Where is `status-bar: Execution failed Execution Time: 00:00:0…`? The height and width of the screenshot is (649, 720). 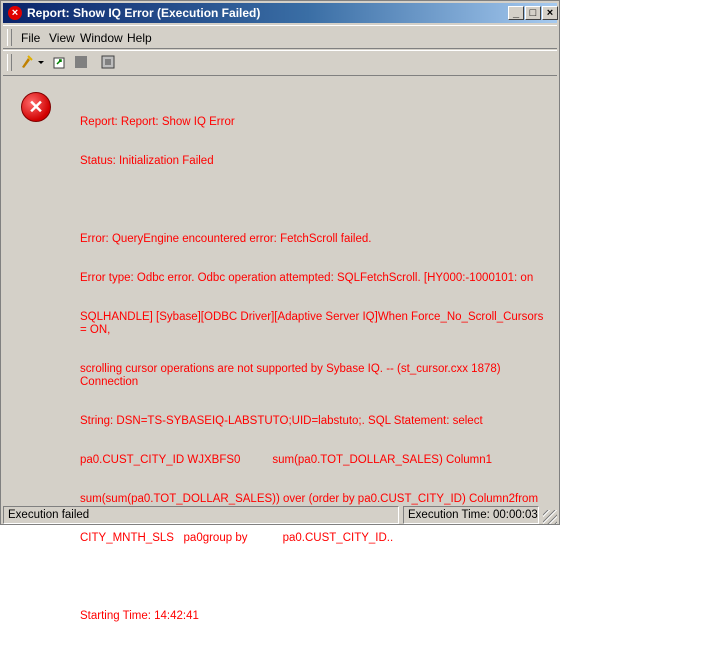 status-bar: Execution failed Execution Time: 00:00:0… is located at coordinates (280, 515).